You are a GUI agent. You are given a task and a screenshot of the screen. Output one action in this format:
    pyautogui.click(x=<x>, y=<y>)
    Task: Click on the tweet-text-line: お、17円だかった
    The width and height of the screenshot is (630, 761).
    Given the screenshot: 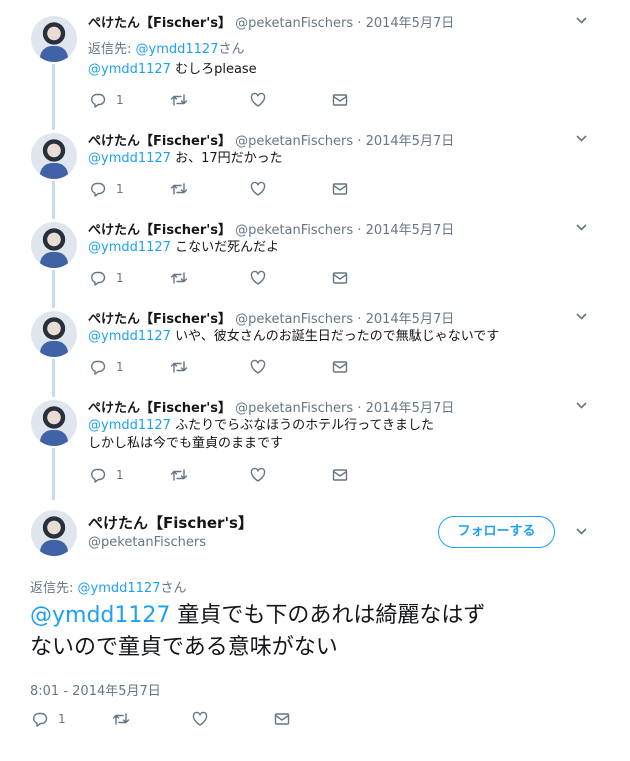 What is the action you would take?
    pyautogui.click(x=226, y=158)
    